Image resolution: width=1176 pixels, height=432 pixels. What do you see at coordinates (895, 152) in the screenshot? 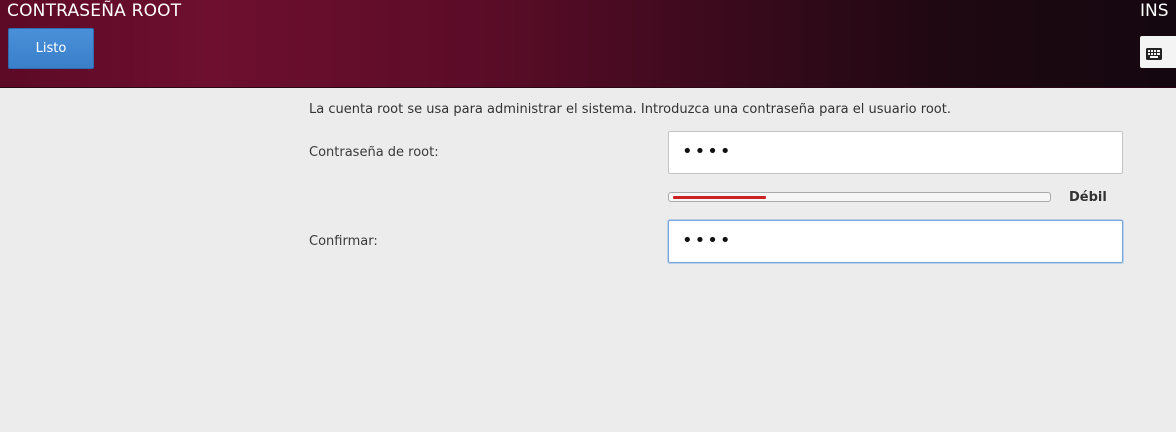
I see `password-input: ••••` at bounding box center [895, 152].